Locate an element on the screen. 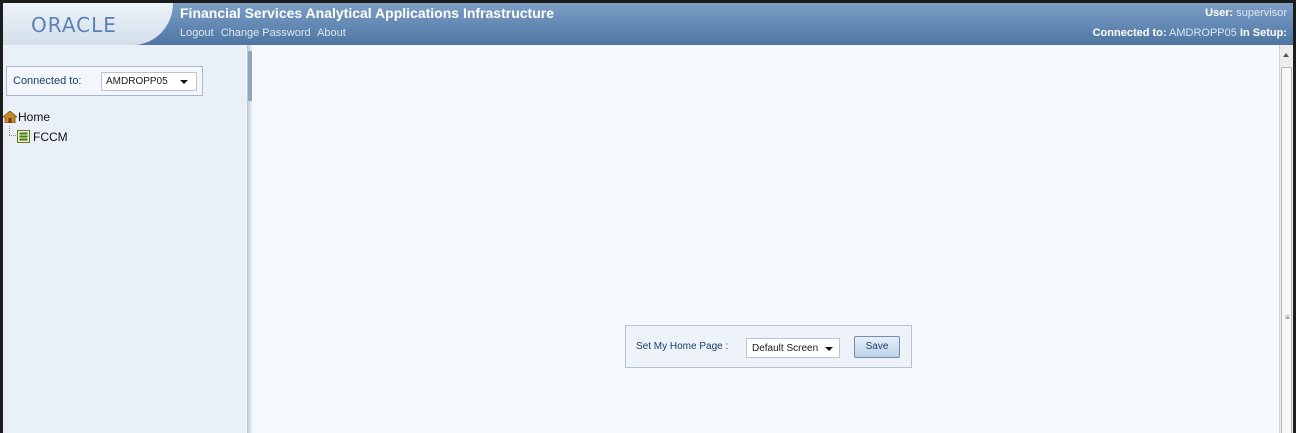 This screenshot has width=1296, height=433. connected-label: Connected to: is located at coordinates (1129, 33).